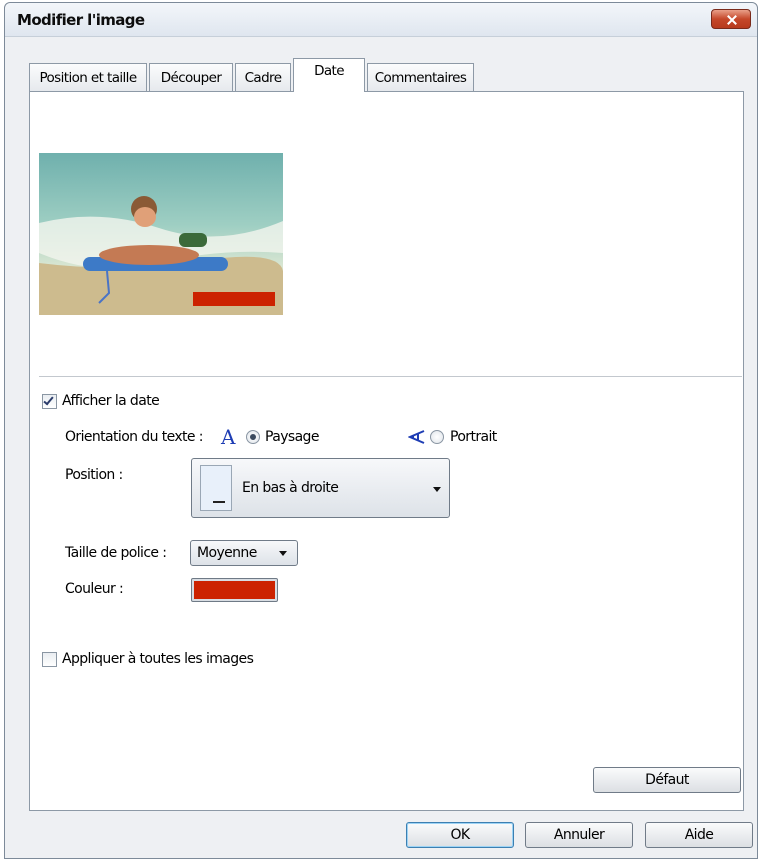 The width and height of the screenshot is (760, 861). I want to click on tab-decouper: Découper, so click(191, 77).